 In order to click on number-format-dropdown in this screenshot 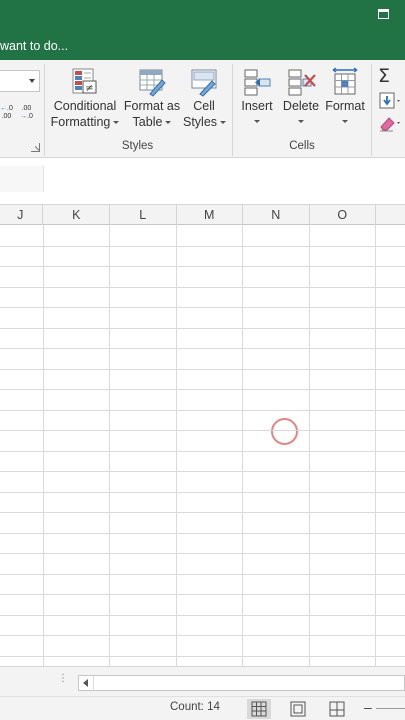, I will do `click(20, 81)`.